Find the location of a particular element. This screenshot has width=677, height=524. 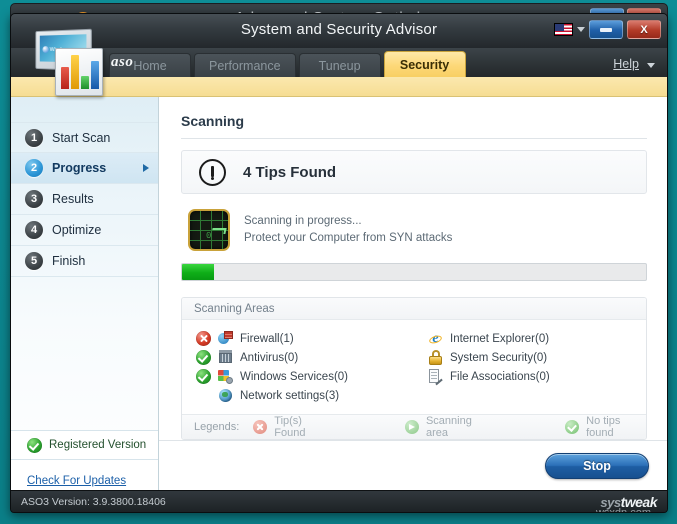

area-item-firewall: Firewall(1) is located at coordinates (305, 338).